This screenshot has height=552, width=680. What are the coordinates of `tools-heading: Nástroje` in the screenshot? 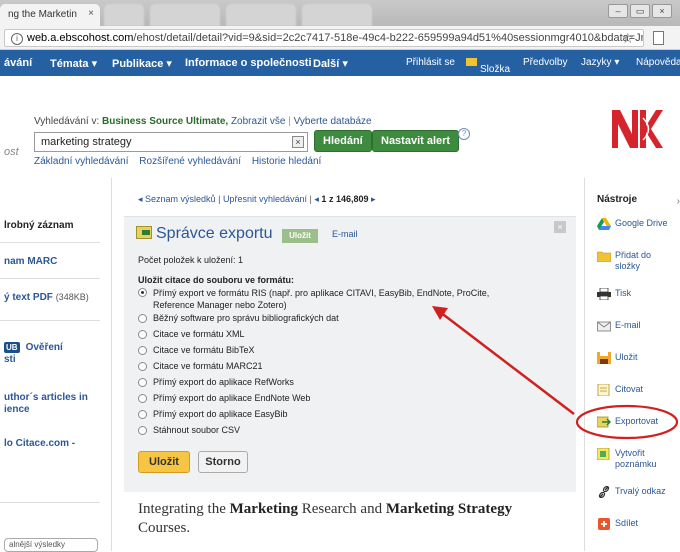 It's located at (617, 199).